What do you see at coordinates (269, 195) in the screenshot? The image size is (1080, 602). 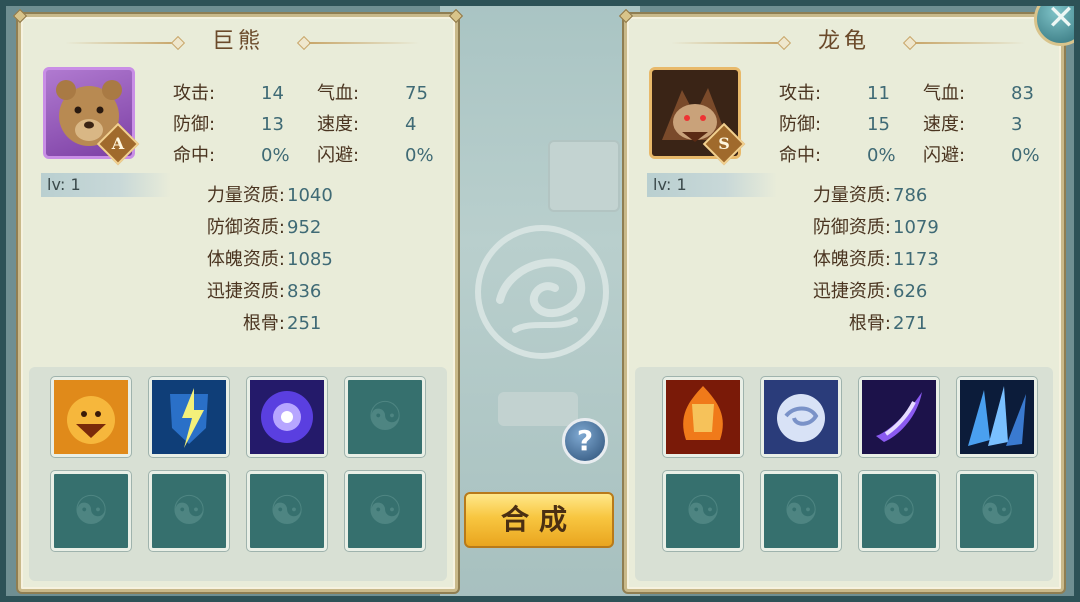 I see `aptitude-strength: 力量资质: 1040` at bounding box center [269, 195].